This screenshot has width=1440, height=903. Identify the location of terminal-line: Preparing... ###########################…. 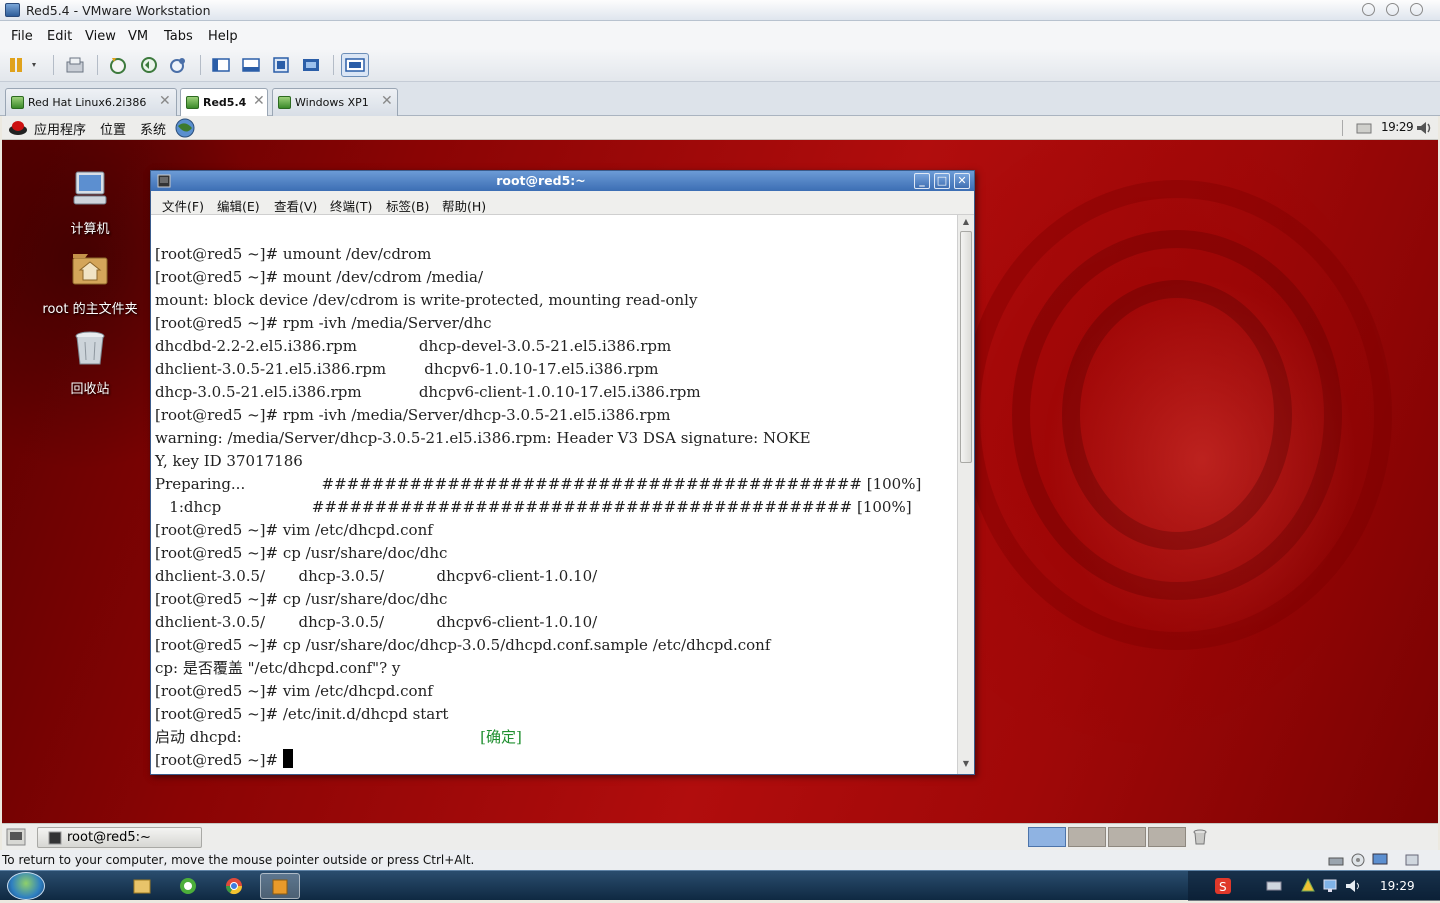
(538, 484).